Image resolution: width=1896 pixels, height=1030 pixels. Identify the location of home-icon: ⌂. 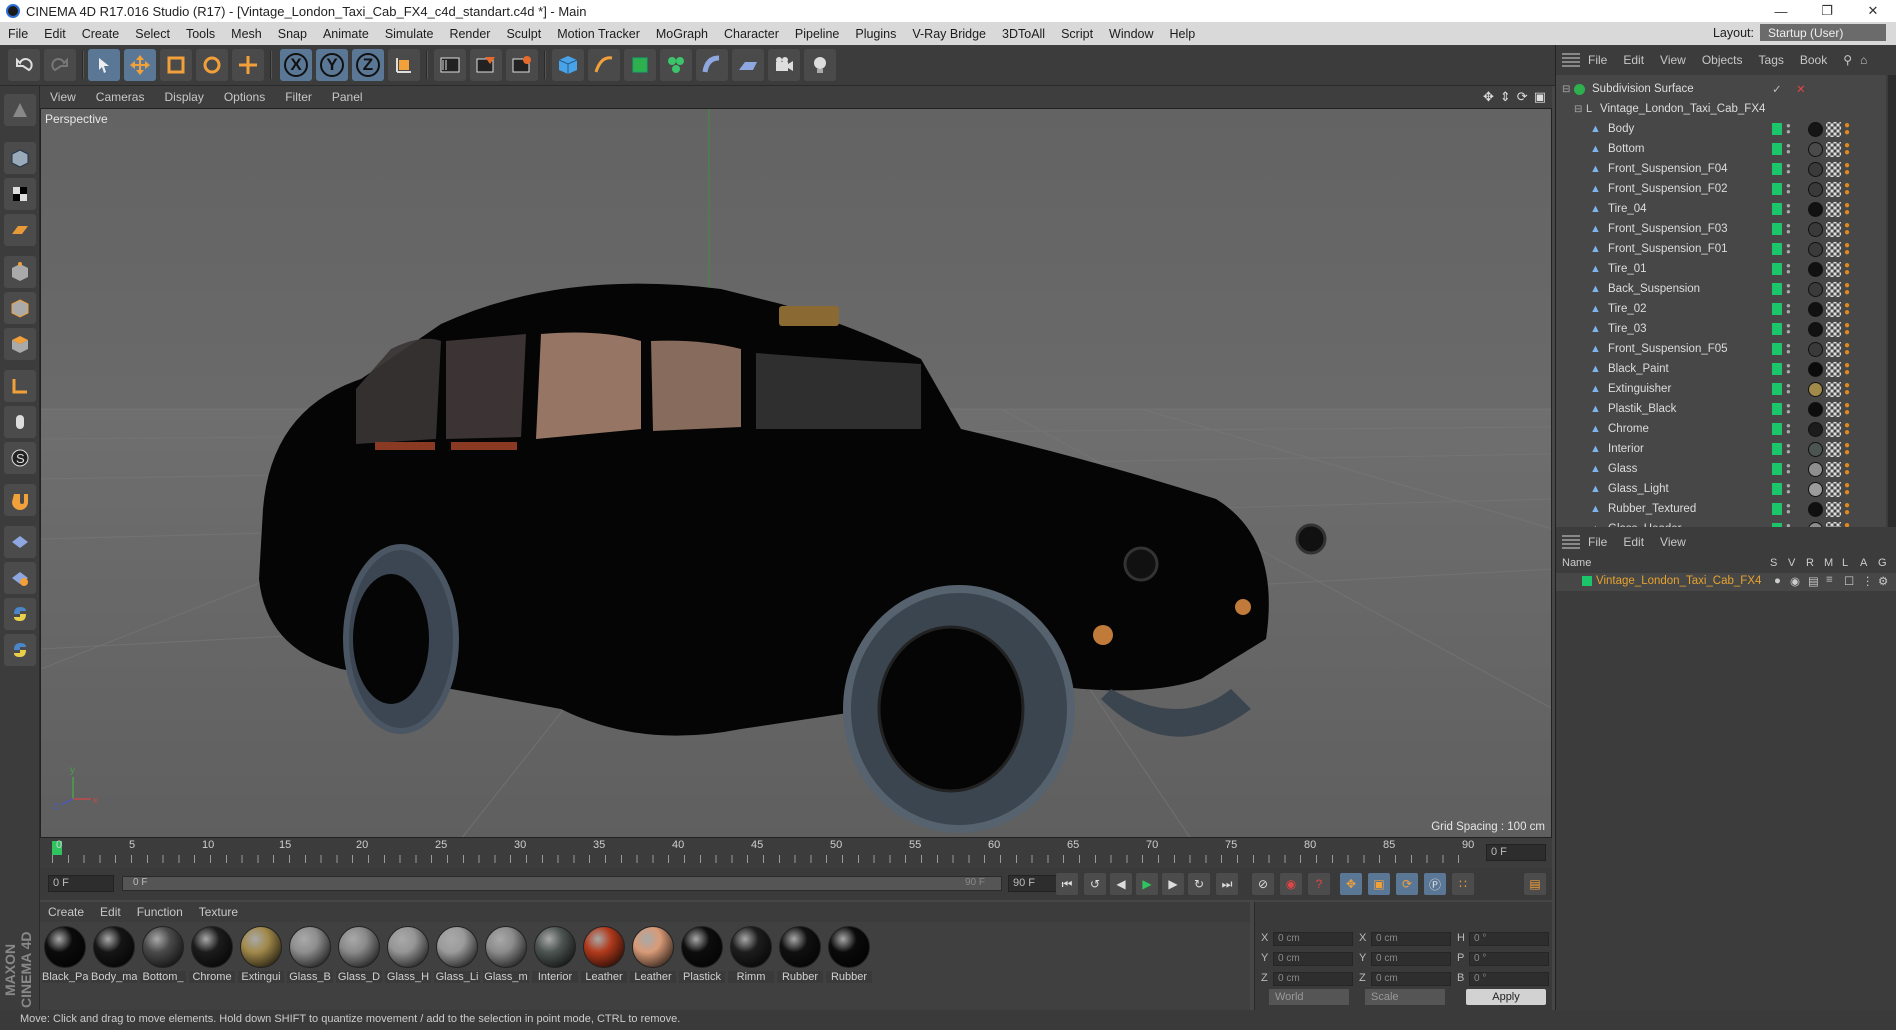
(1863, 60).